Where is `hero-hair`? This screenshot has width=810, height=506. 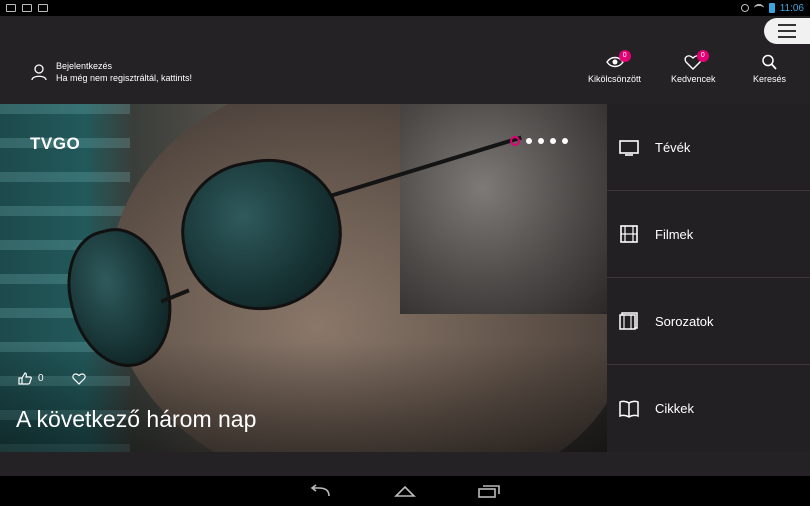
hero-hair is located at coordinates (503, 209).